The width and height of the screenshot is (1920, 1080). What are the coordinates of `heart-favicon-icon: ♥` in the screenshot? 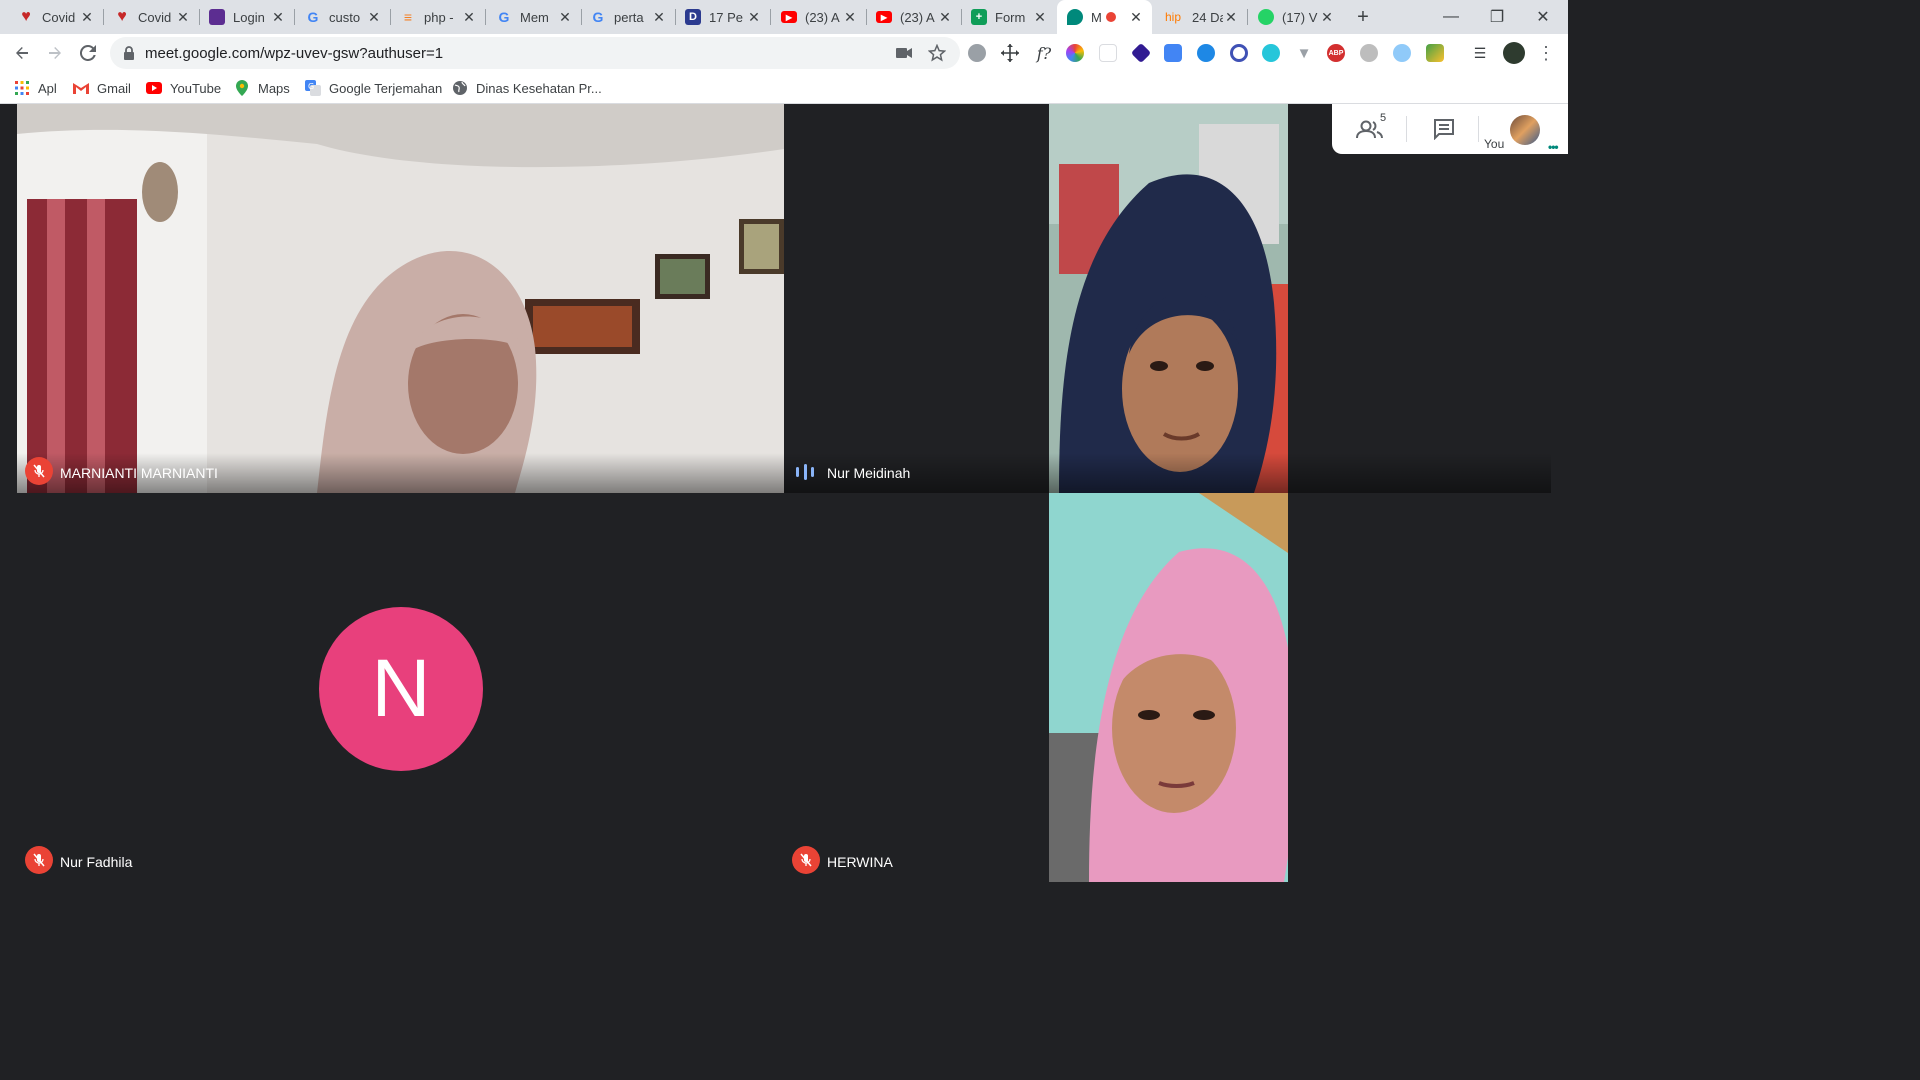 It's located at (122, 16).